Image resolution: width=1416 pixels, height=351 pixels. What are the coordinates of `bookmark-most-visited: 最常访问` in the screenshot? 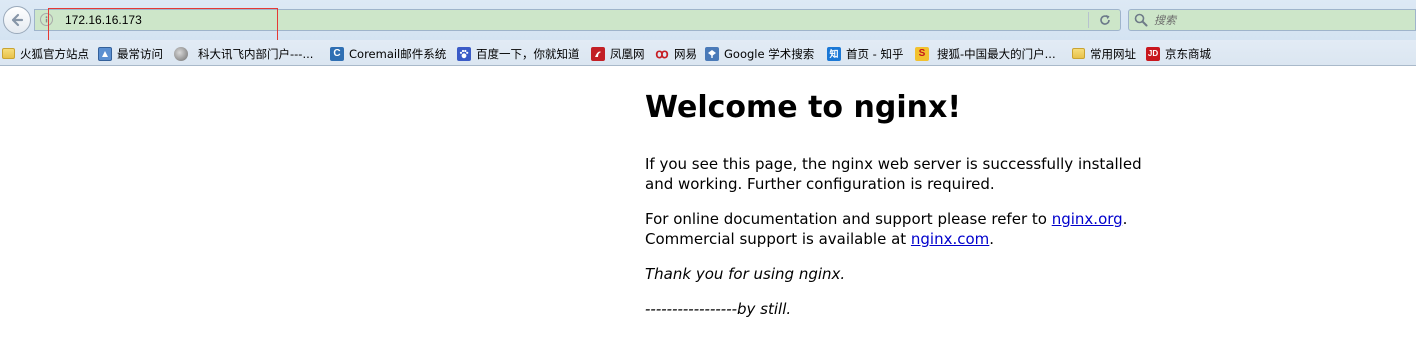 It's located at (130, 53).